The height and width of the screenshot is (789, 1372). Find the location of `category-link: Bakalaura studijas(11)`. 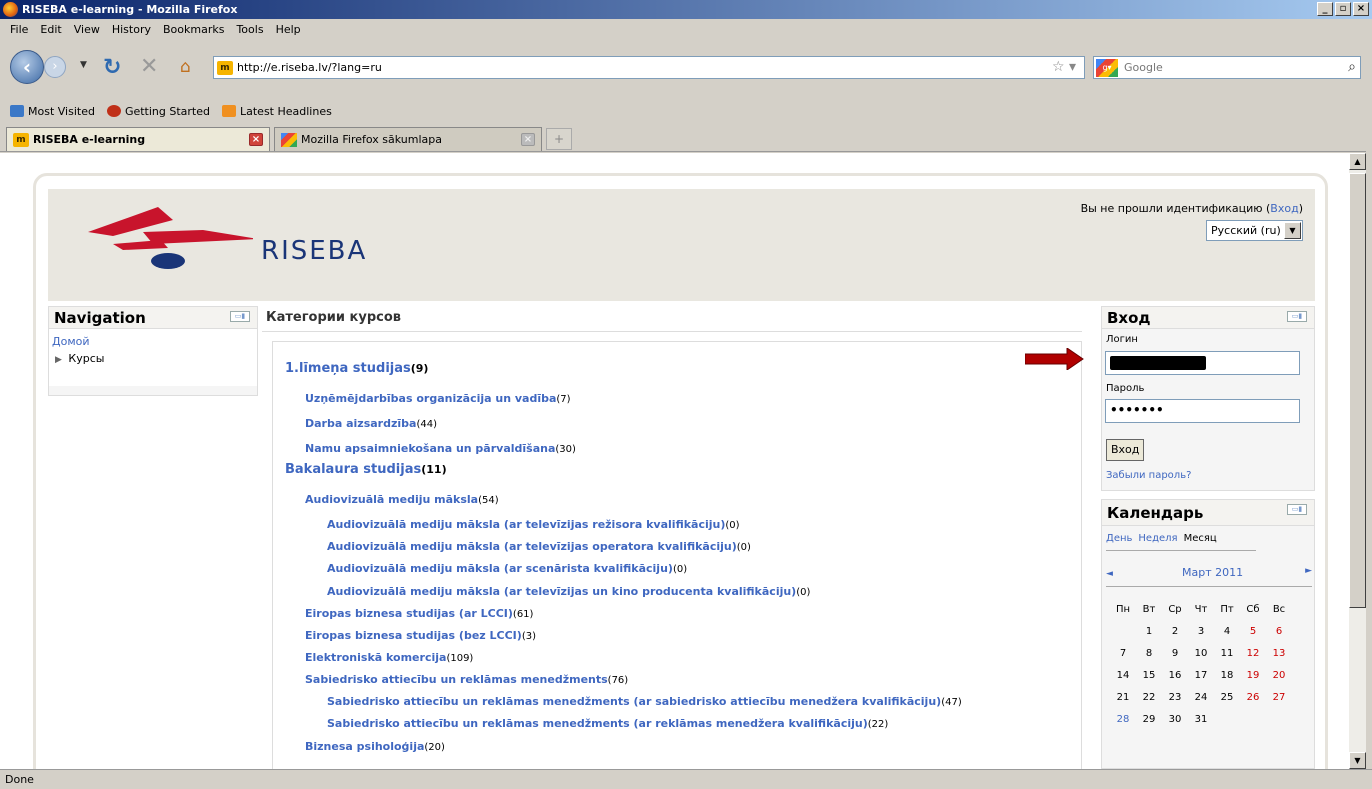

category-link: Bakalaura studijas(11) is located at coordinates (366, 469).